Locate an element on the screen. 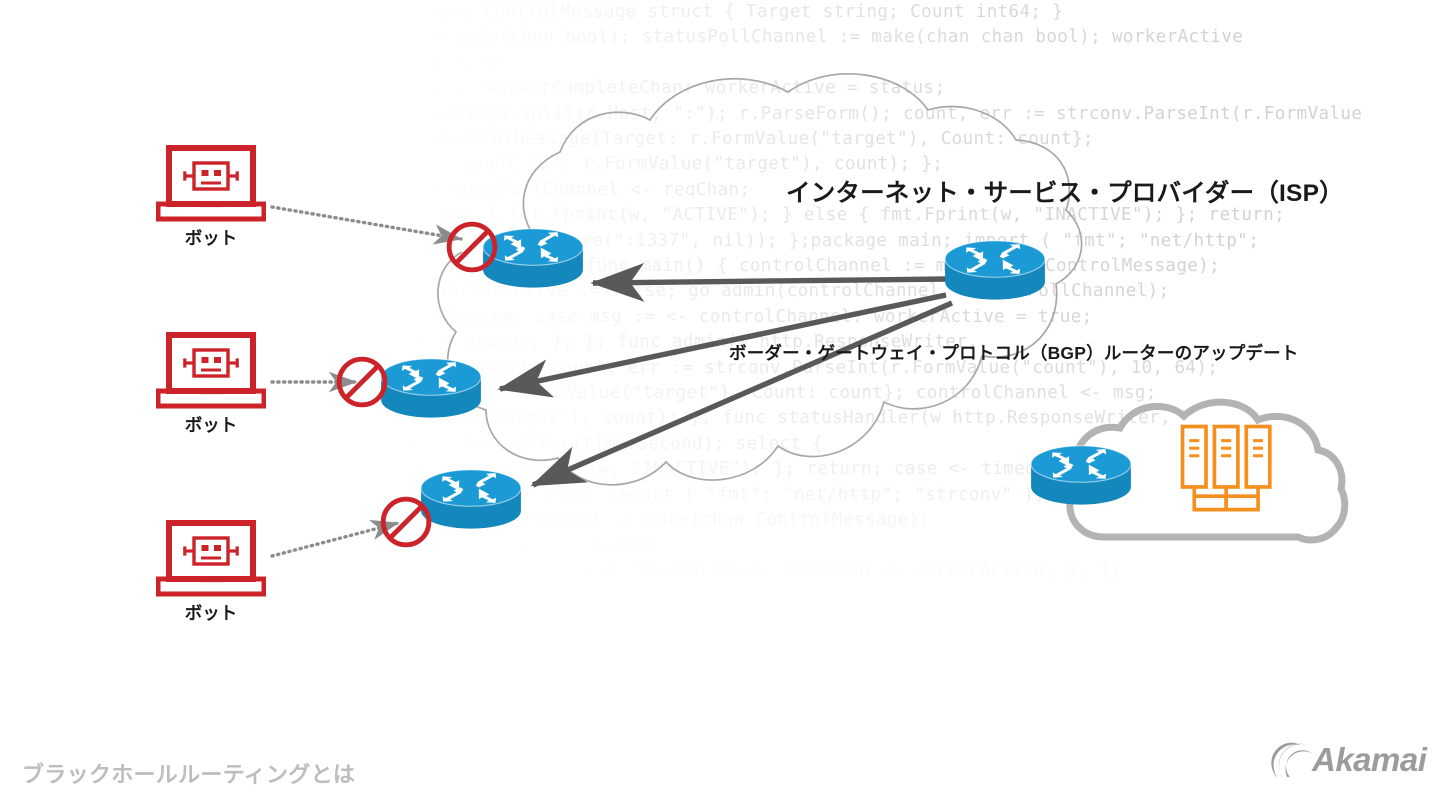 This screenshot has height=810, width=1440. bot-label-1: ボット is located at coordinates (211, 238).